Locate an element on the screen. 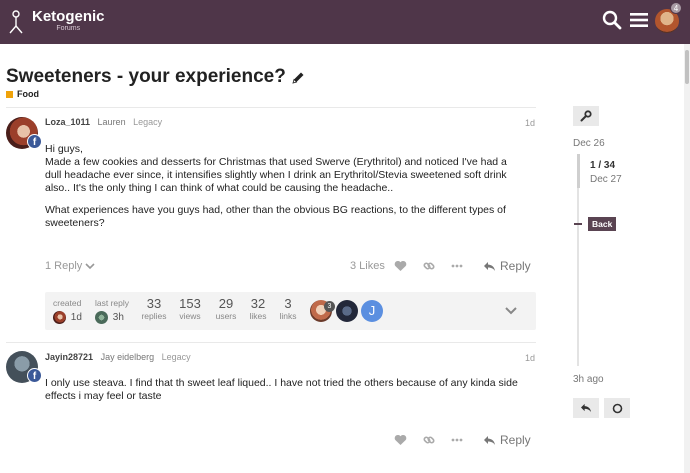 The image size is (690, 473). created-value: 1d is located at coordinates (76, 318).